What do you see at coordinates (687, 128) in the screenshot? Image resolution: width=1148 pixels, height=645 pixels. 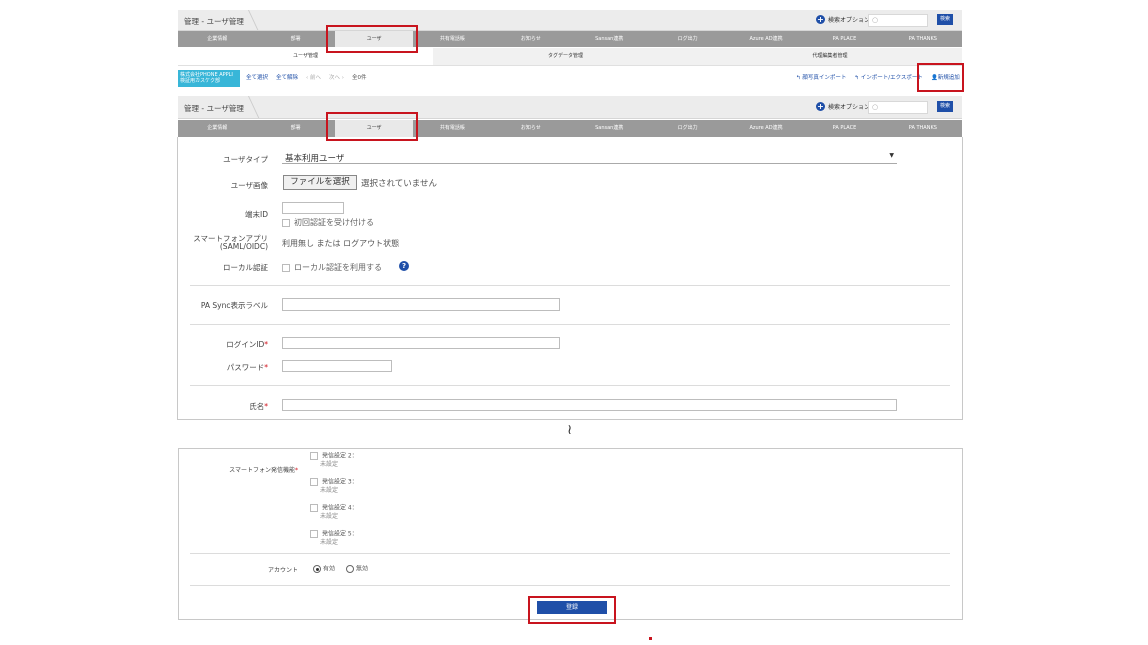 I see `tab-log-output-2: ログ出力` at bounding box center [687, 128].